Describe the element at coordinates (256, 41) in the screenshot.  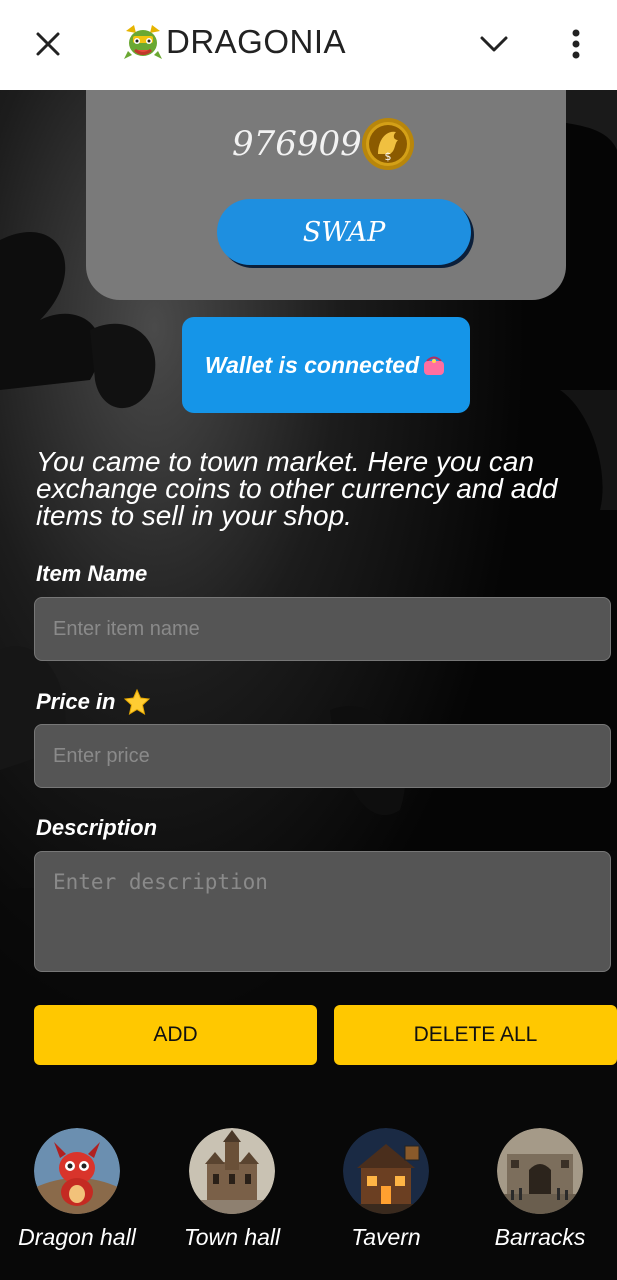
I see `app-title: DRAGONIA` at that location.